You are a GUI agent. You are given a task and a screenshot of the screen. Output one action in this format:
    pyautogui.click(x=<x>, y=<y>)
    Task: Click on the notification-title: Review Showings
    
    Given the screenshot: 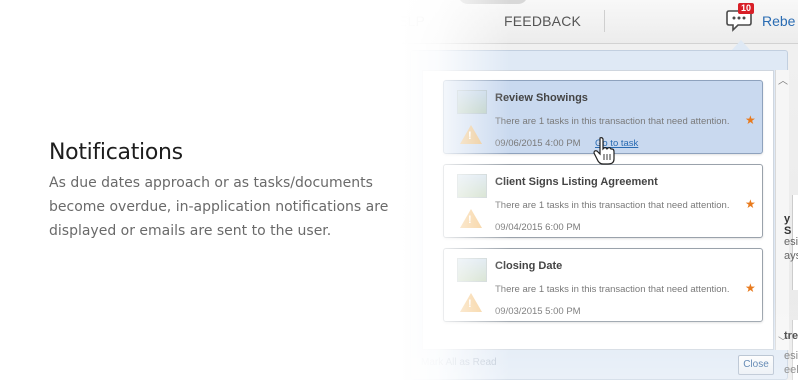 What is the action you would take?
    pyautogui.click(x=541, y=98)
    